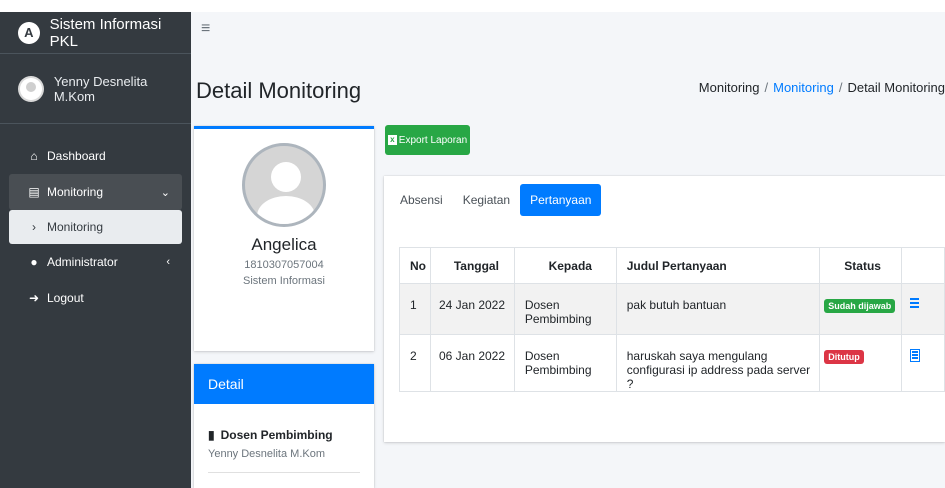 The width and height of the screenshot is (945, 488). I want to click on cell-tanggal: 06 Jan 2022, so click(472, 363).